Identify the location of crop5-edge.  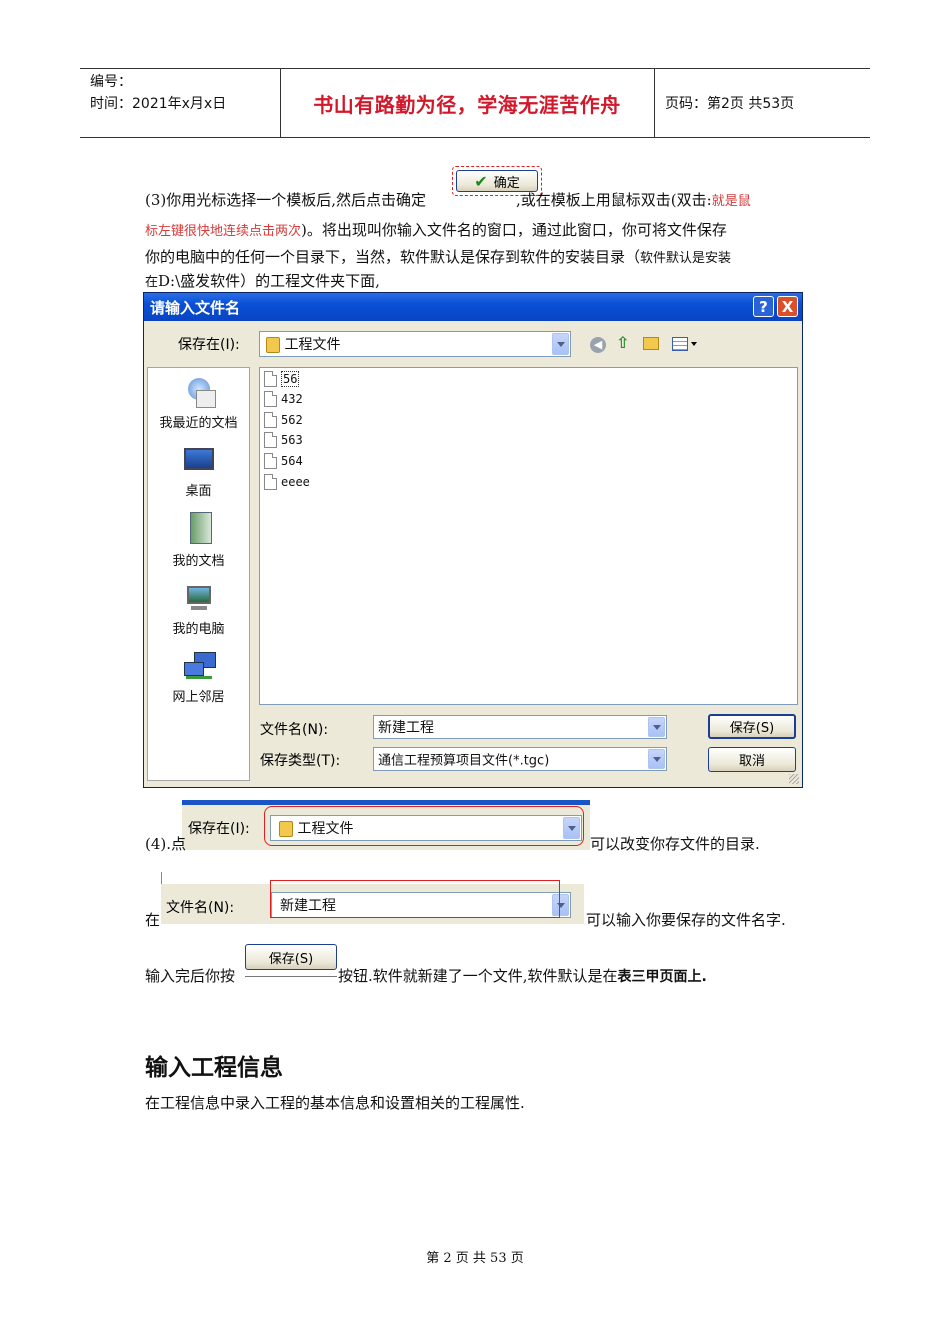
(161, 878).